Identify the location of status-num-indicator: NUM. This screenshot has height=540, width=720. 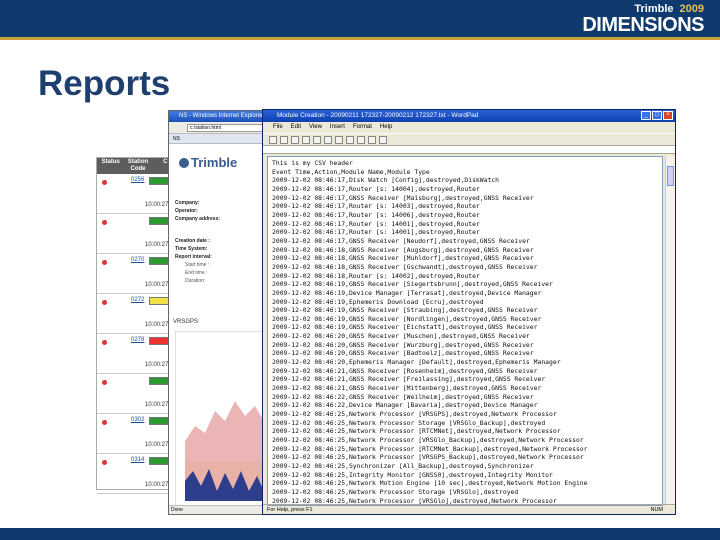
(656, 510).